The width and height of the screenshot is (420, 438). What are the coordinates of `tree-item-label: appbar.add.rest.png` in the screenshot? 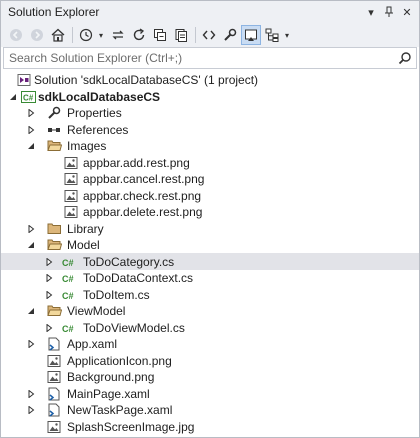 It's located at (136, 162).